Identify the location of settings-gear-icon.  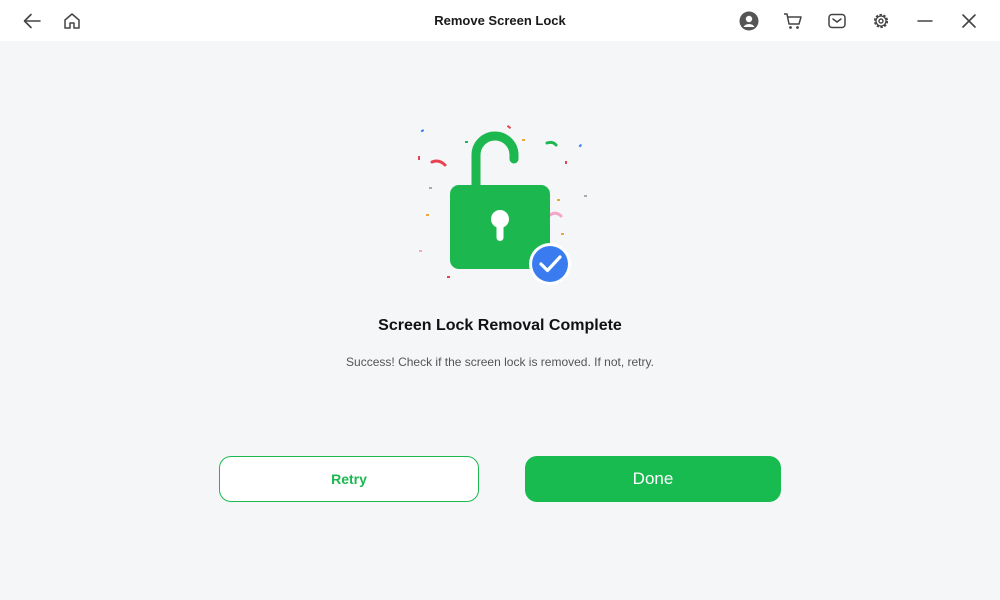
(881, 21).